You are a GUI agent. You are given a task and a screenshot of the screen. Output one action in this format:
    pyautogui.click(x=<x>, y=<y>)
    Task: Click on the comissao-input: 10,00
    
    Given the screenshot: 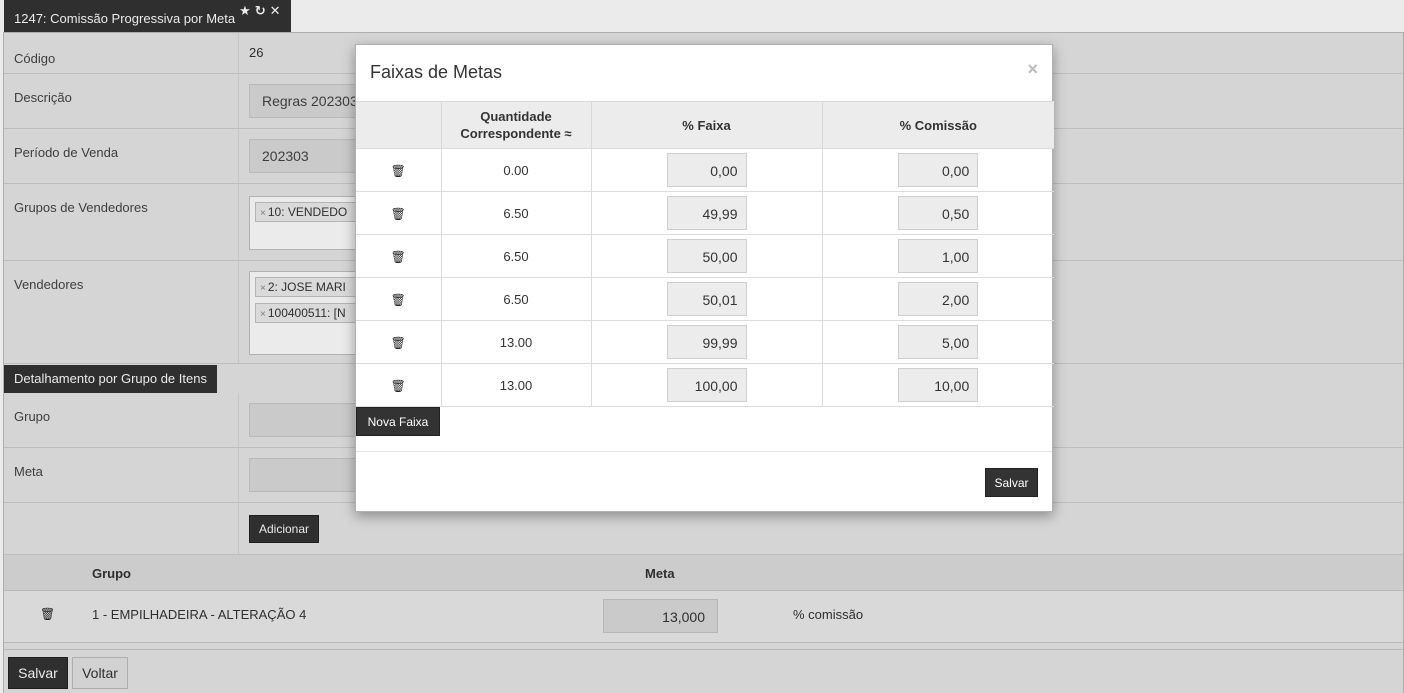 What is the action you would take?
    pyautogui.click(x=938, y=385)
    